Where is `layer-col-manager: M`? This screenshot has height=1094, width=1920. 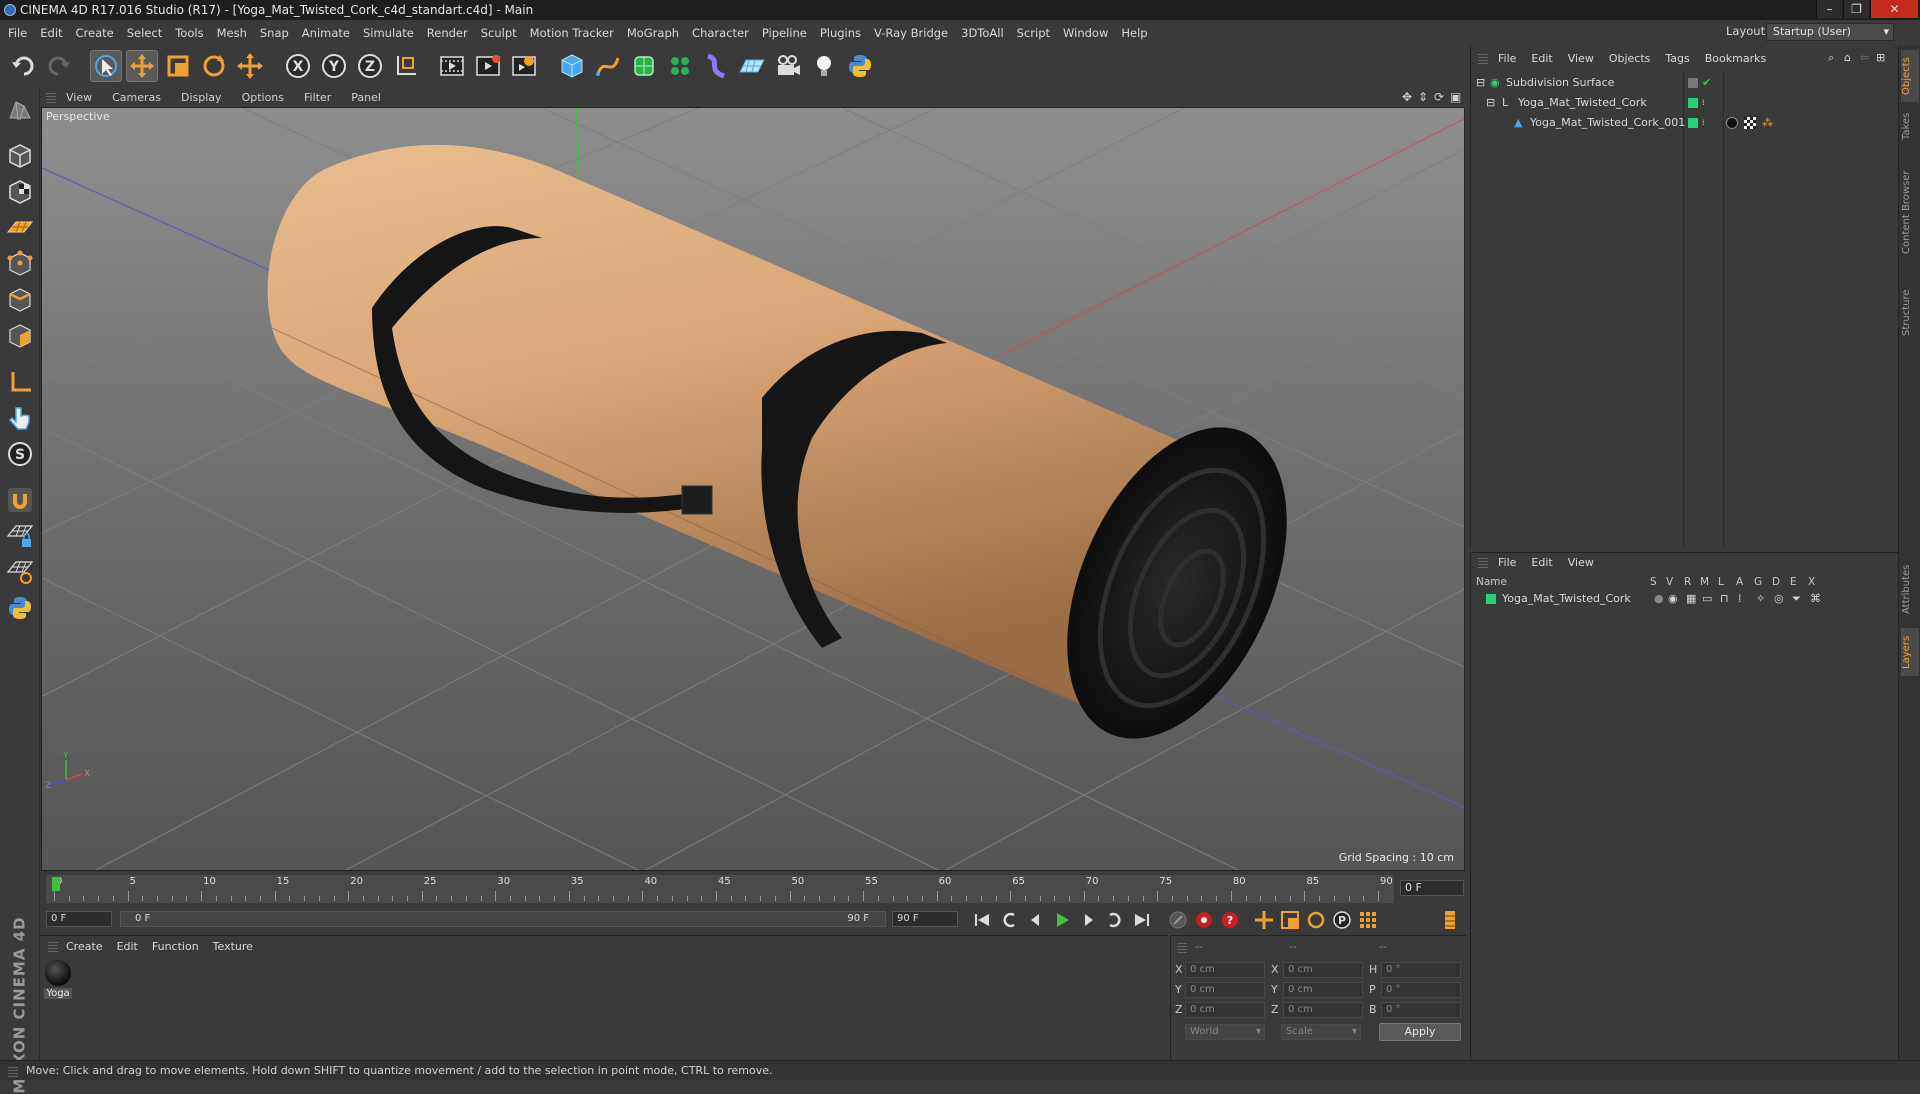 layer-col-manager: M is located at coordinates (1704, 582).